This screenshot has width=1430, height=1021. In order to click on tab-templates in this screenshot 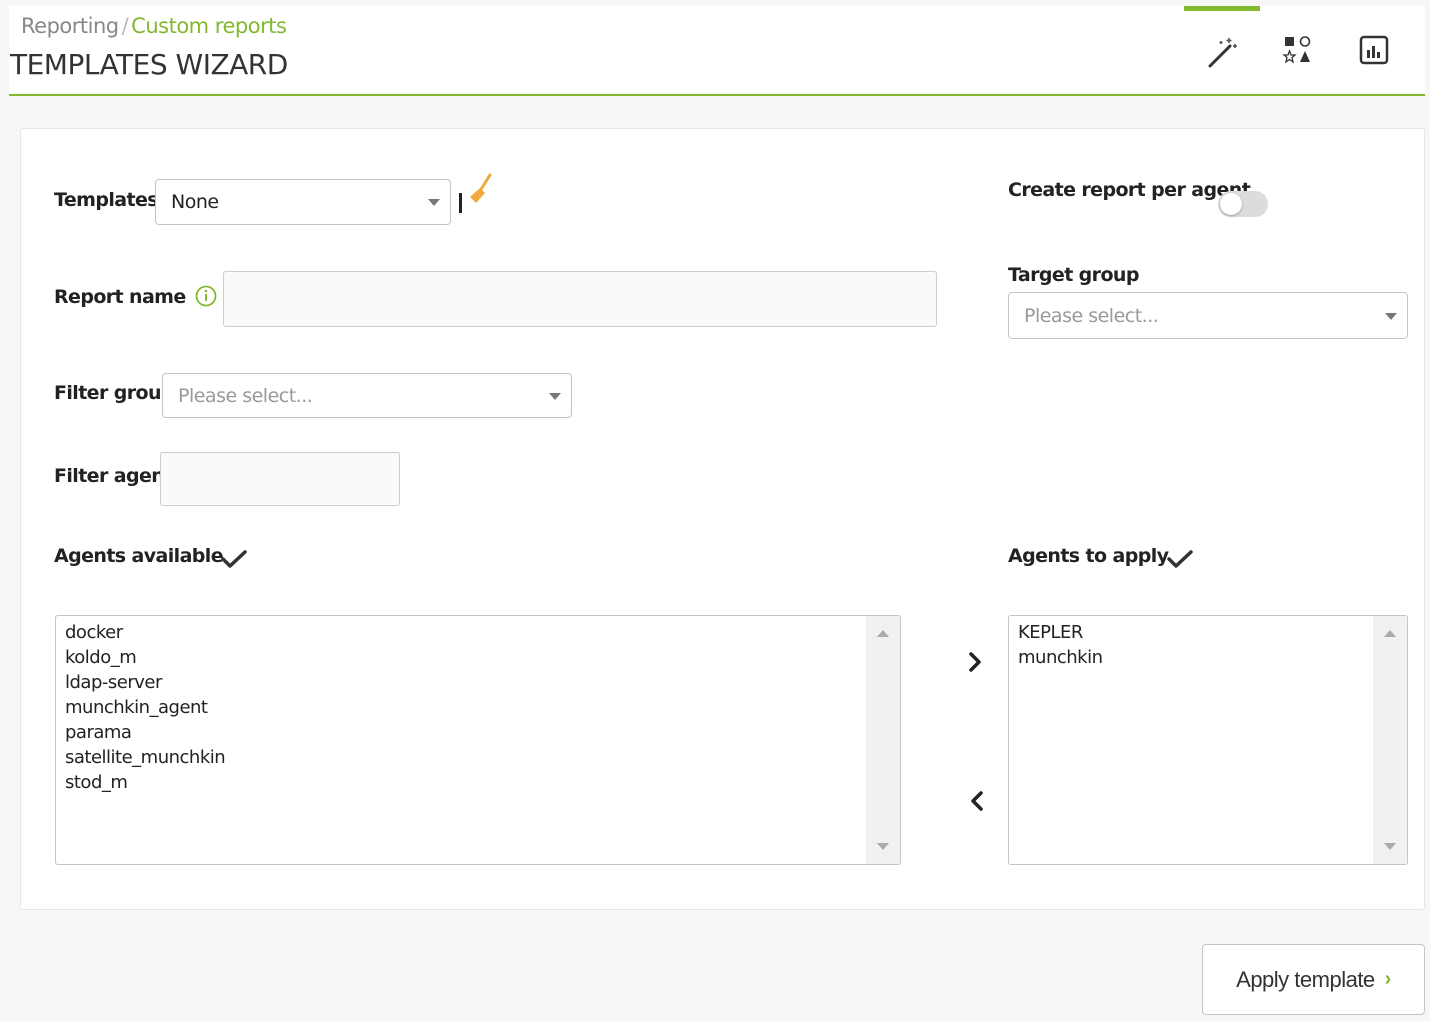, I will do `click(1298, 50)`.